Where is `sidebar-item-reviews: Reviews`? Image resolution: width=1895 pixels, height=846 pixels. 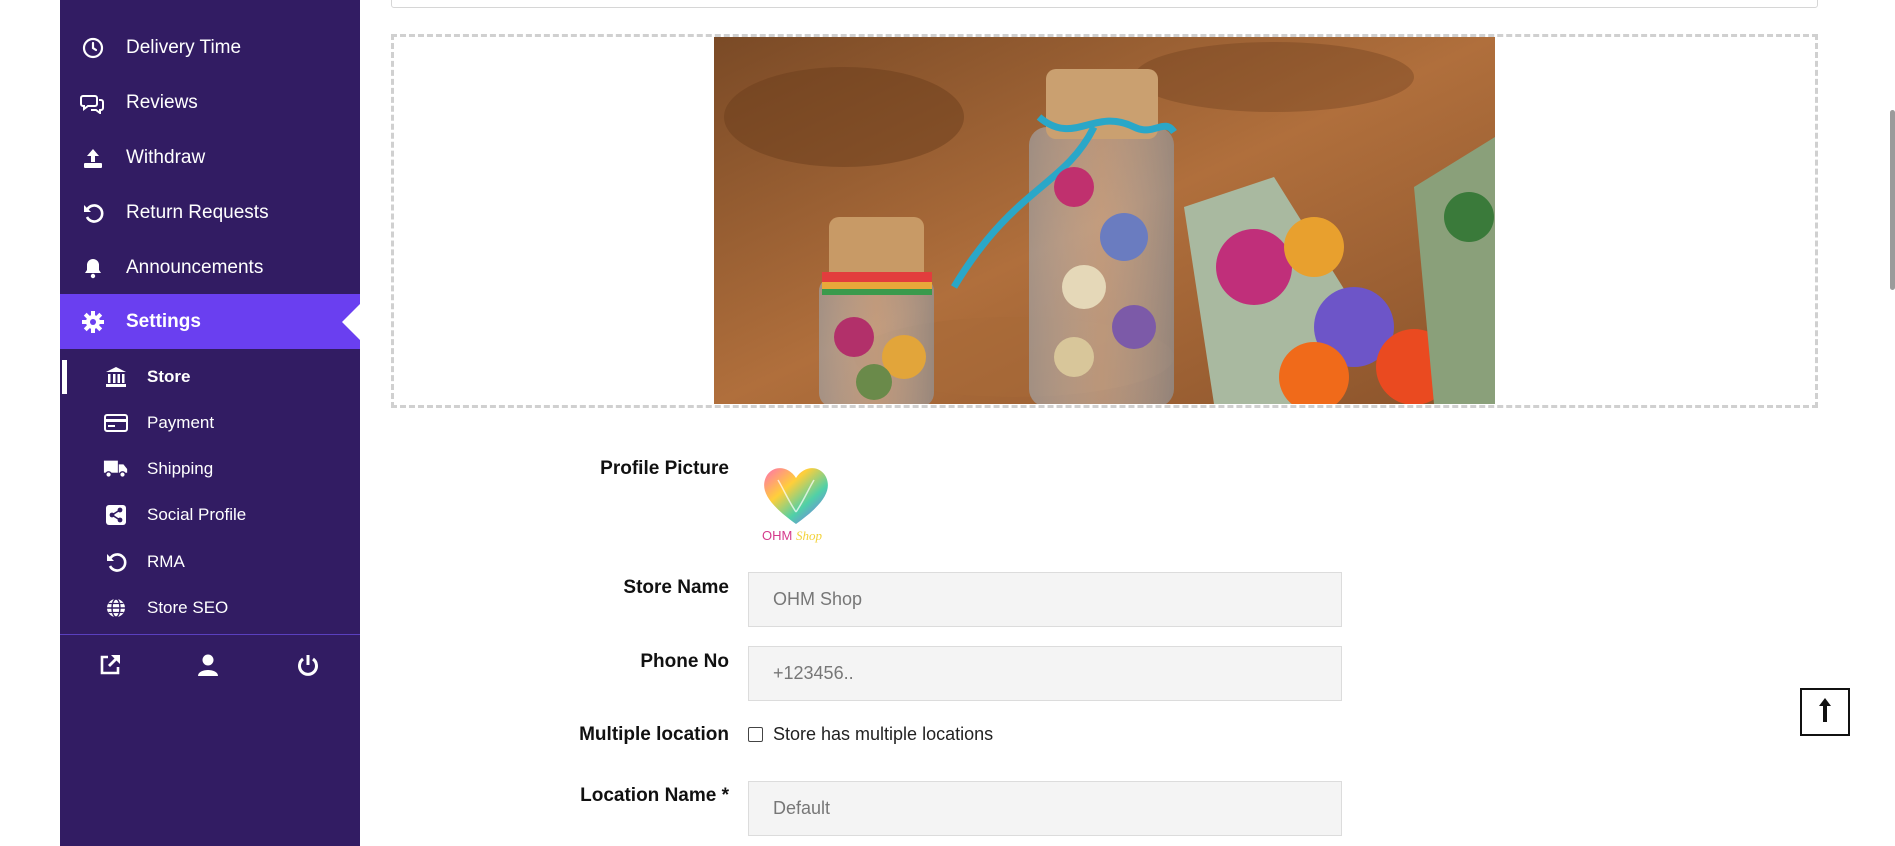
sidebar-item-reviews: Reviews is located at coordinates (210, 102).